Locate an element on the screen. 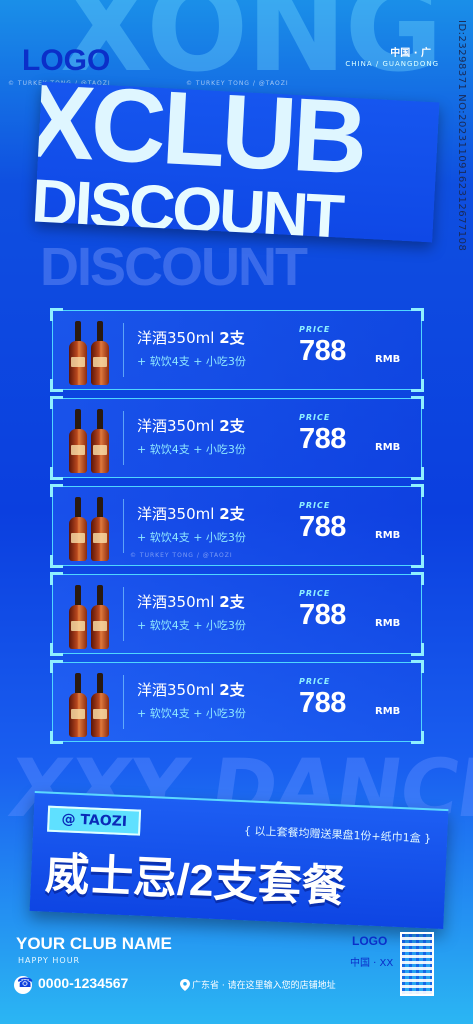  address-text: 广东省 · 请在这里输入您的店铺地址 is located at coordinates (264, 984).